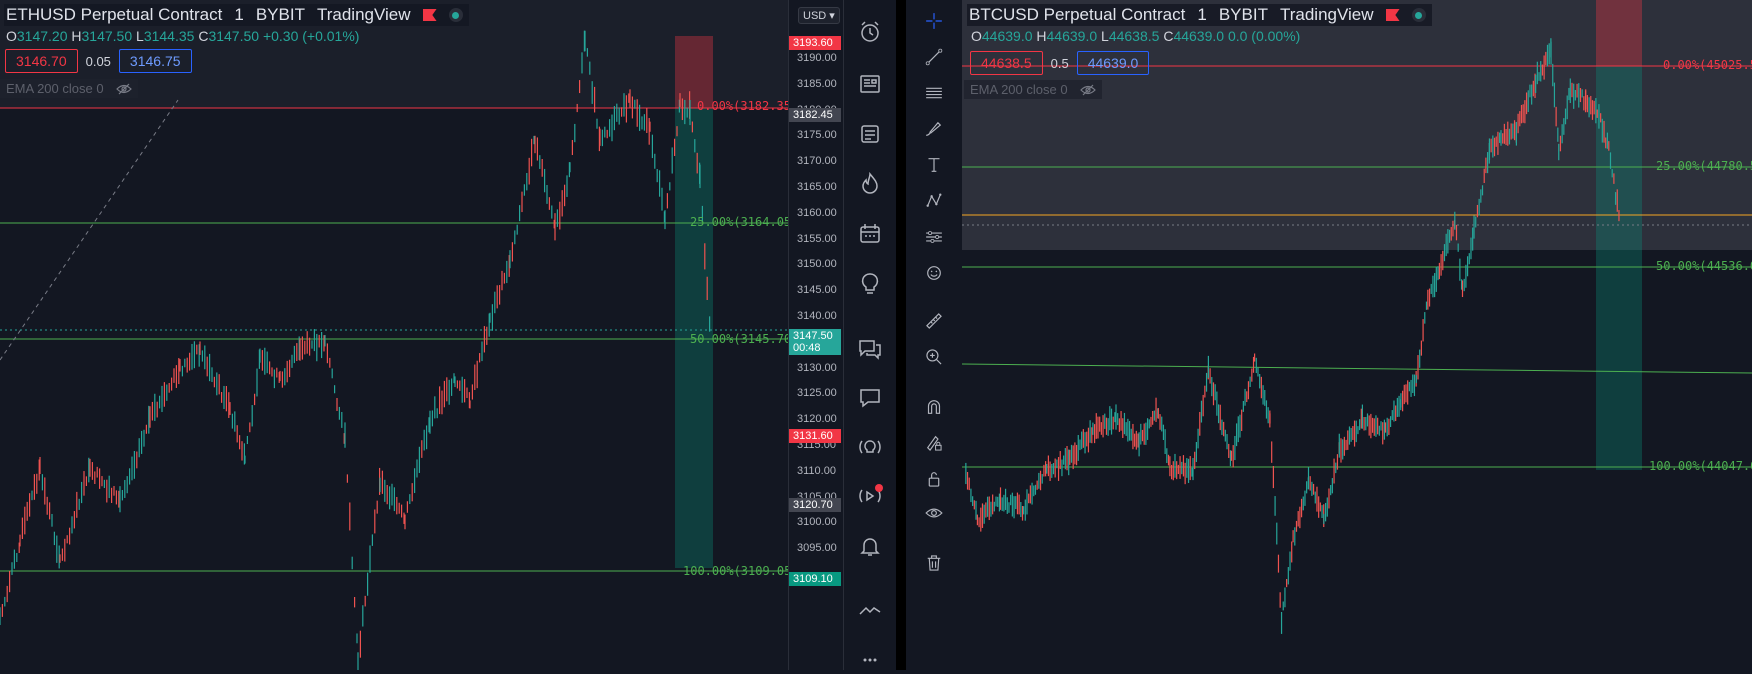 This screenshot has height=674, width=1752. Describe the element at coordinates (870, 134) in the screenshot. I see `watchlist-icon` at that location.